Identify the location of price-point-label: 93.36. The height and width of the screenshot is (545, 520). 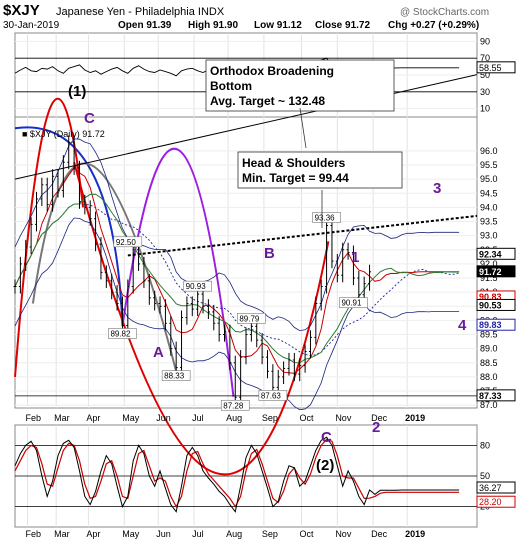
(325, 217).